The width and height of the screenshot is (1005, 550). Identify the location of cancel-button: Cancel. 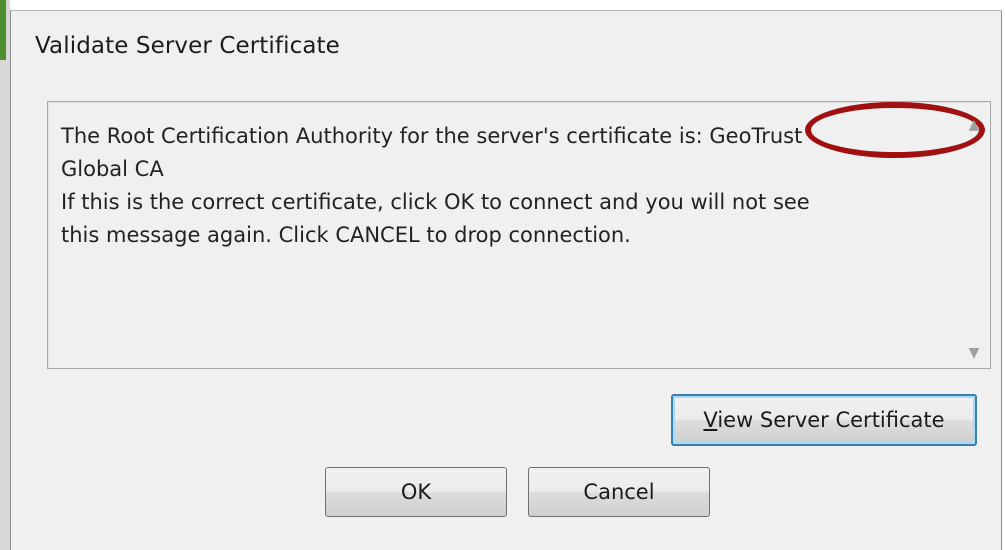
(619, 492).